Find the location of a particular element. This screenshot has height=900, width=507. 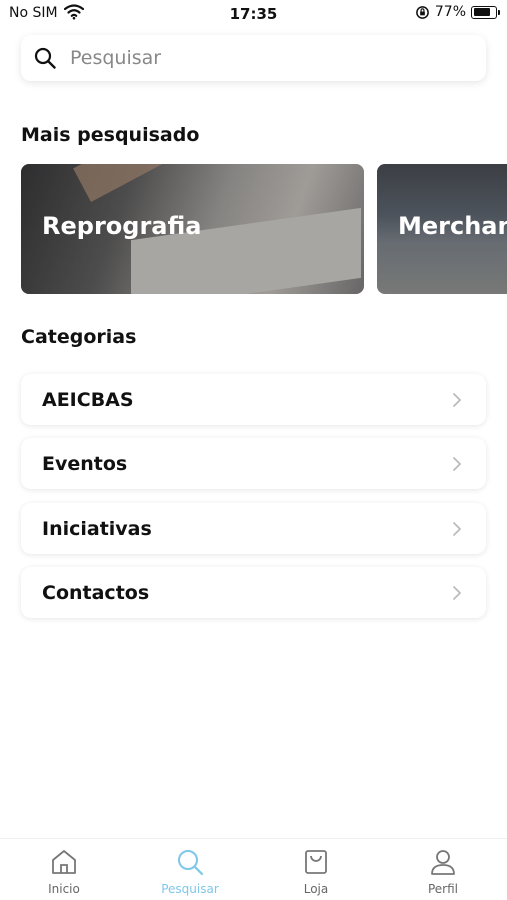

category-label: Contactos is located at coordinates (96, 592).